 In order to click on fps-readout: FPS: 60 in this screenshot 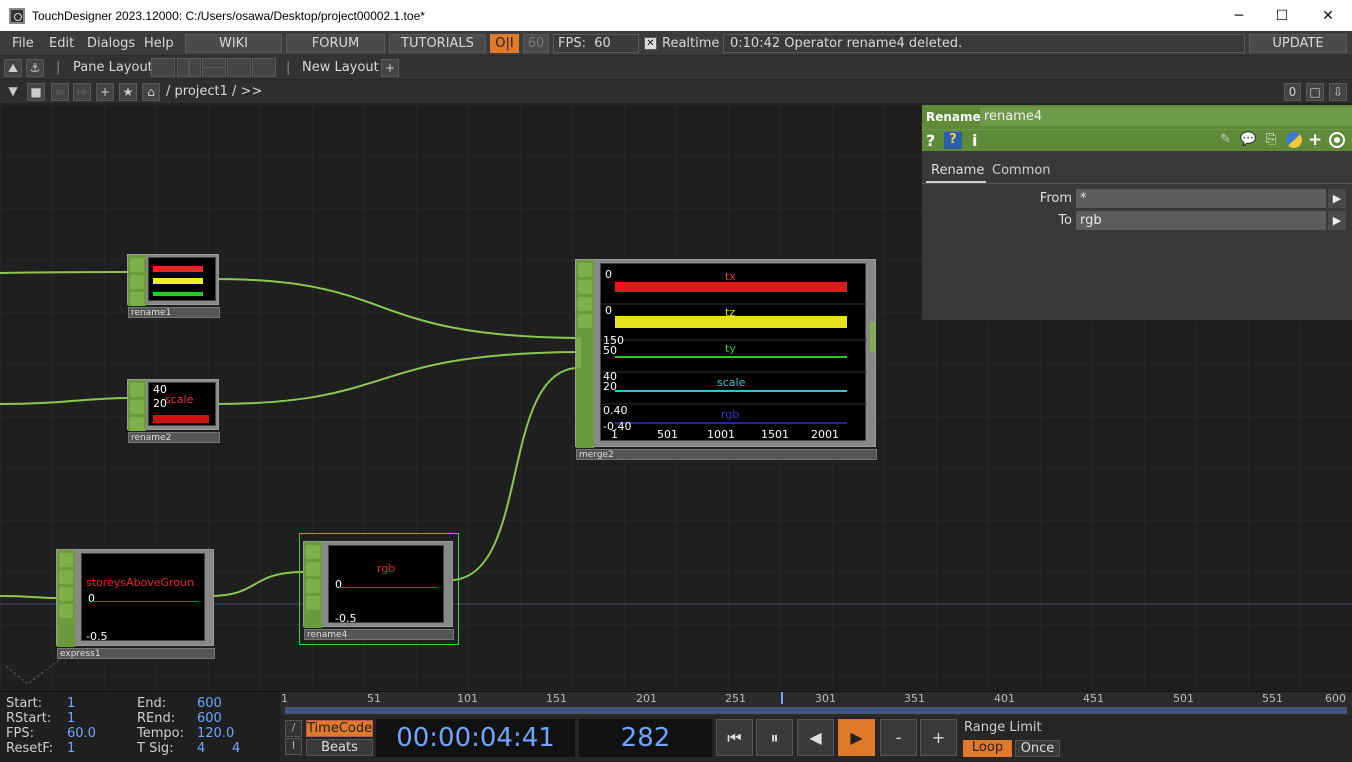, I will do `click(596, 43)`.